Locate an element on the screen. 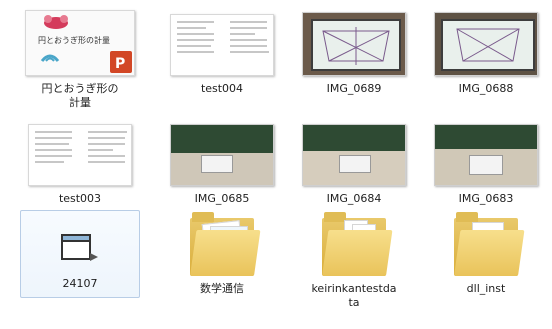  file-label: dll_inst is located at coordinates (486, 288).